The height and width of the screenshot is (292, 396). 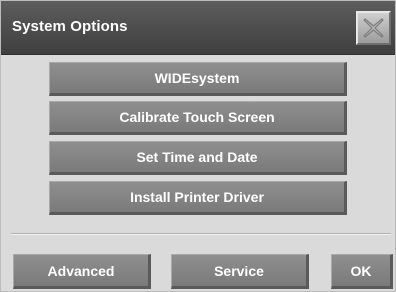 I want to click on advanced-button: Advanced, so click(x=82, y=271).